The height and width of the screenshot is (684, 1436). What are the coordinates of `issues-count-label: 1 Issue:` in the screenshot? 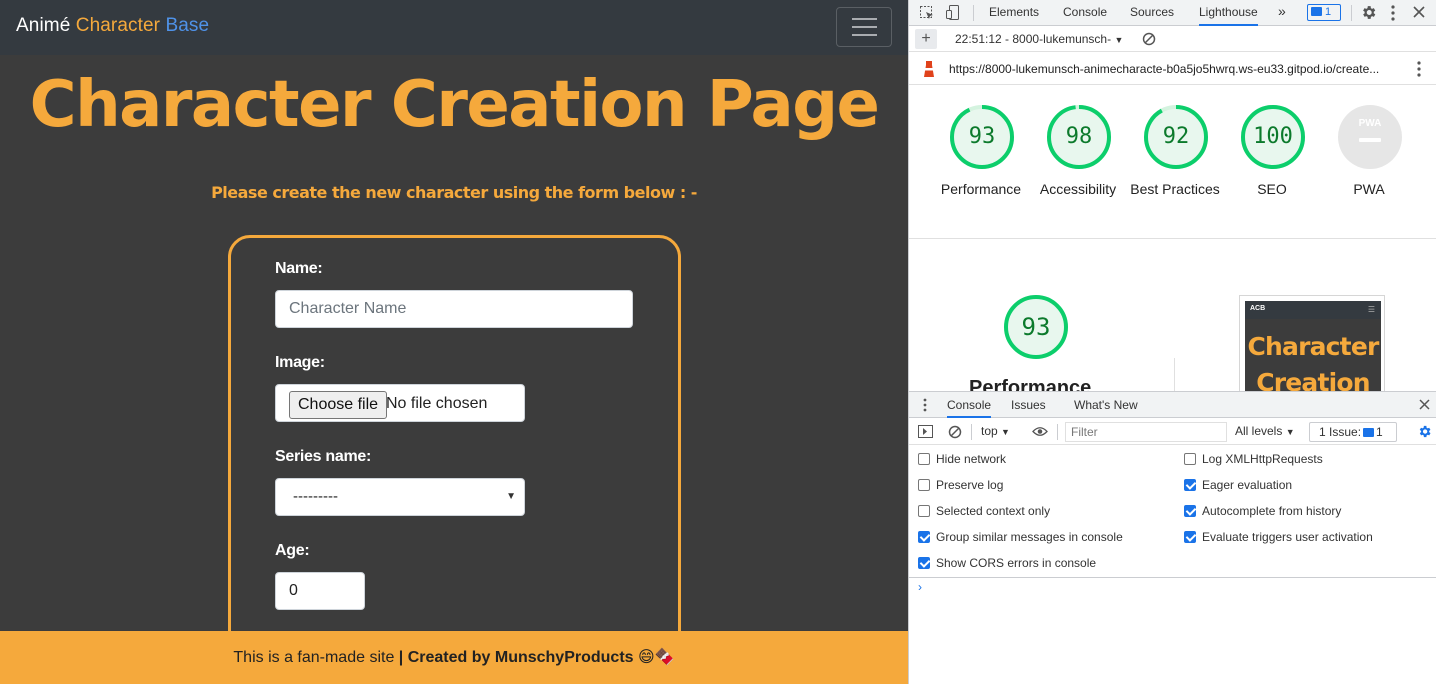 It's located at (1340, 432).